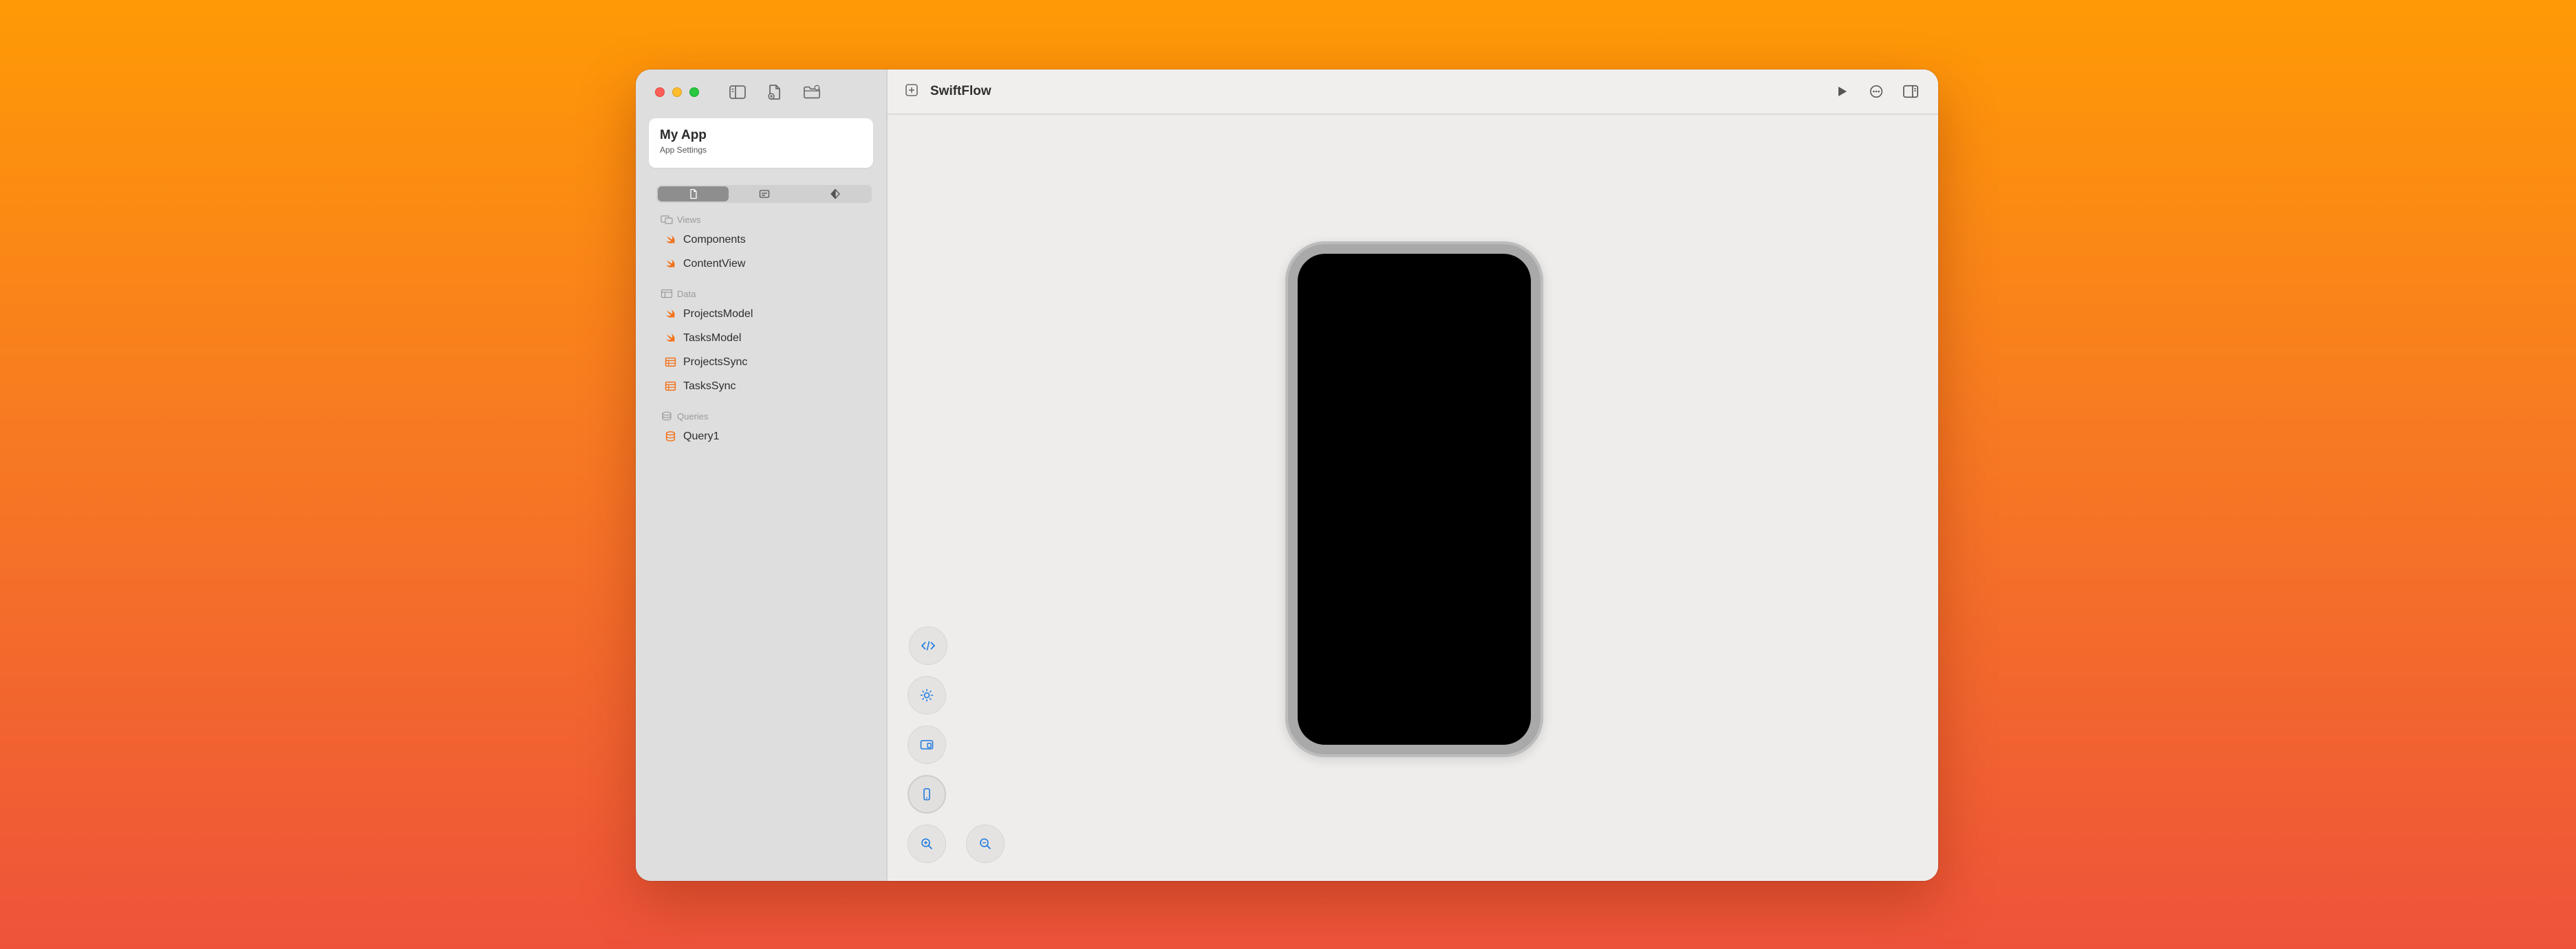  I want to click on zoom-out-icon, so click(985, 844).